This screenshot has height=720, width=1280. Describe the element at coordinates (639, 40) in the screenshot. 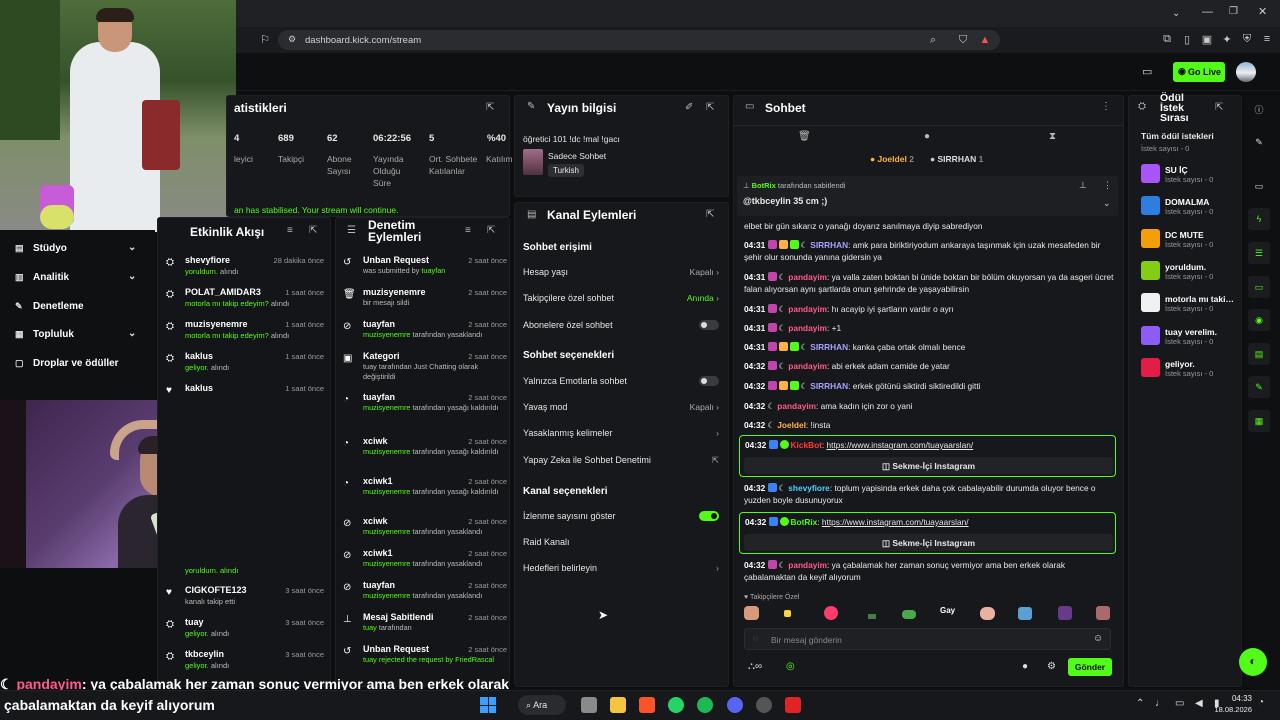

I see `address-bar: ⚙ dashboard.kick.com/stream ⌕ ⛉ ▲` at that location.